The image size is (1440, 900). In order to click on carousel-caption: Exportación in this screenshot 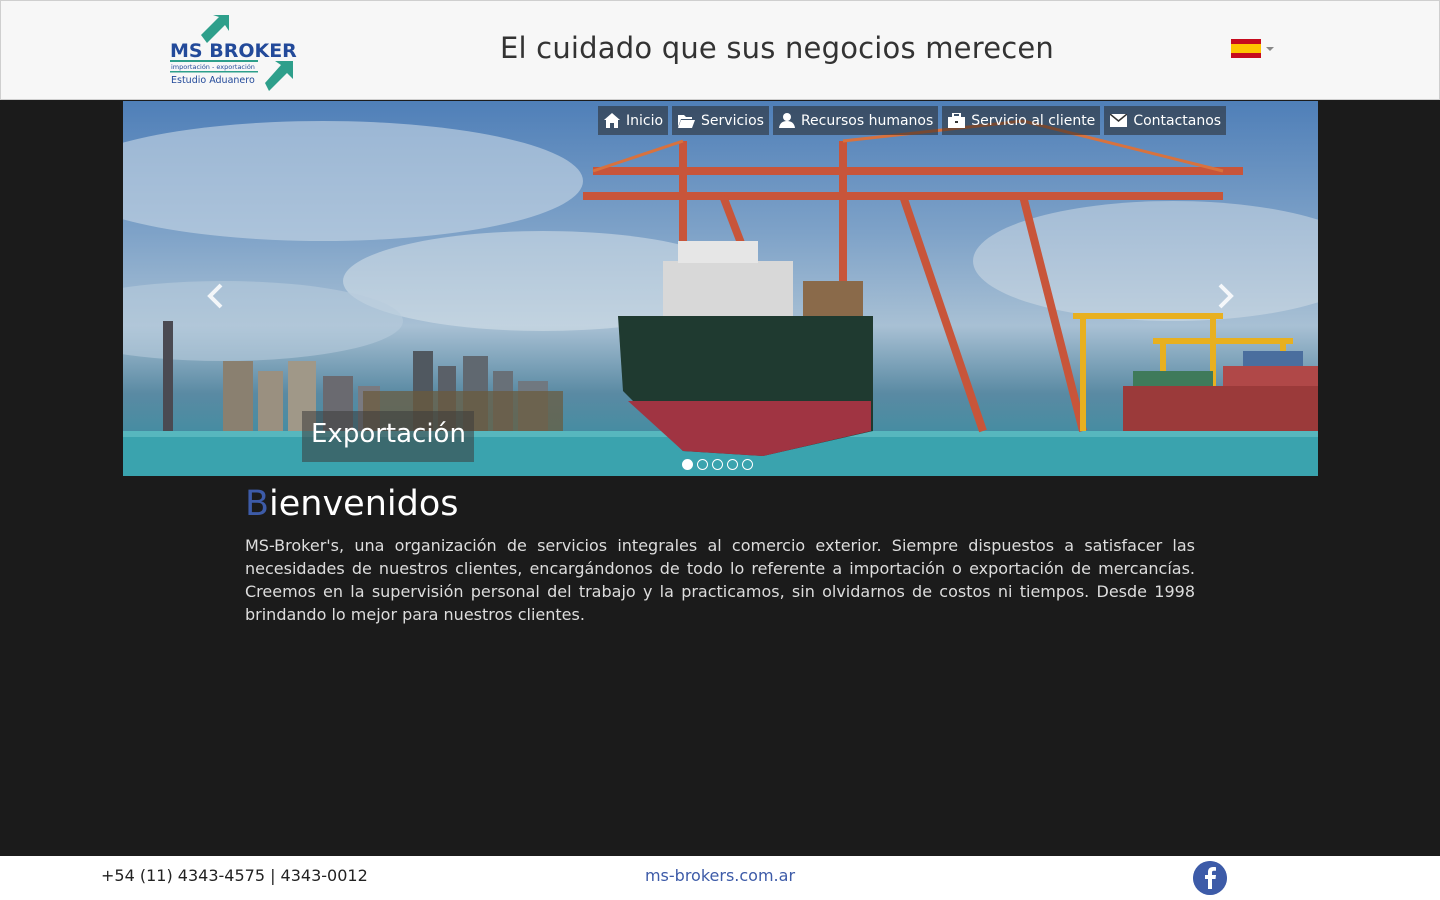, I will do `click(388, 436)`.